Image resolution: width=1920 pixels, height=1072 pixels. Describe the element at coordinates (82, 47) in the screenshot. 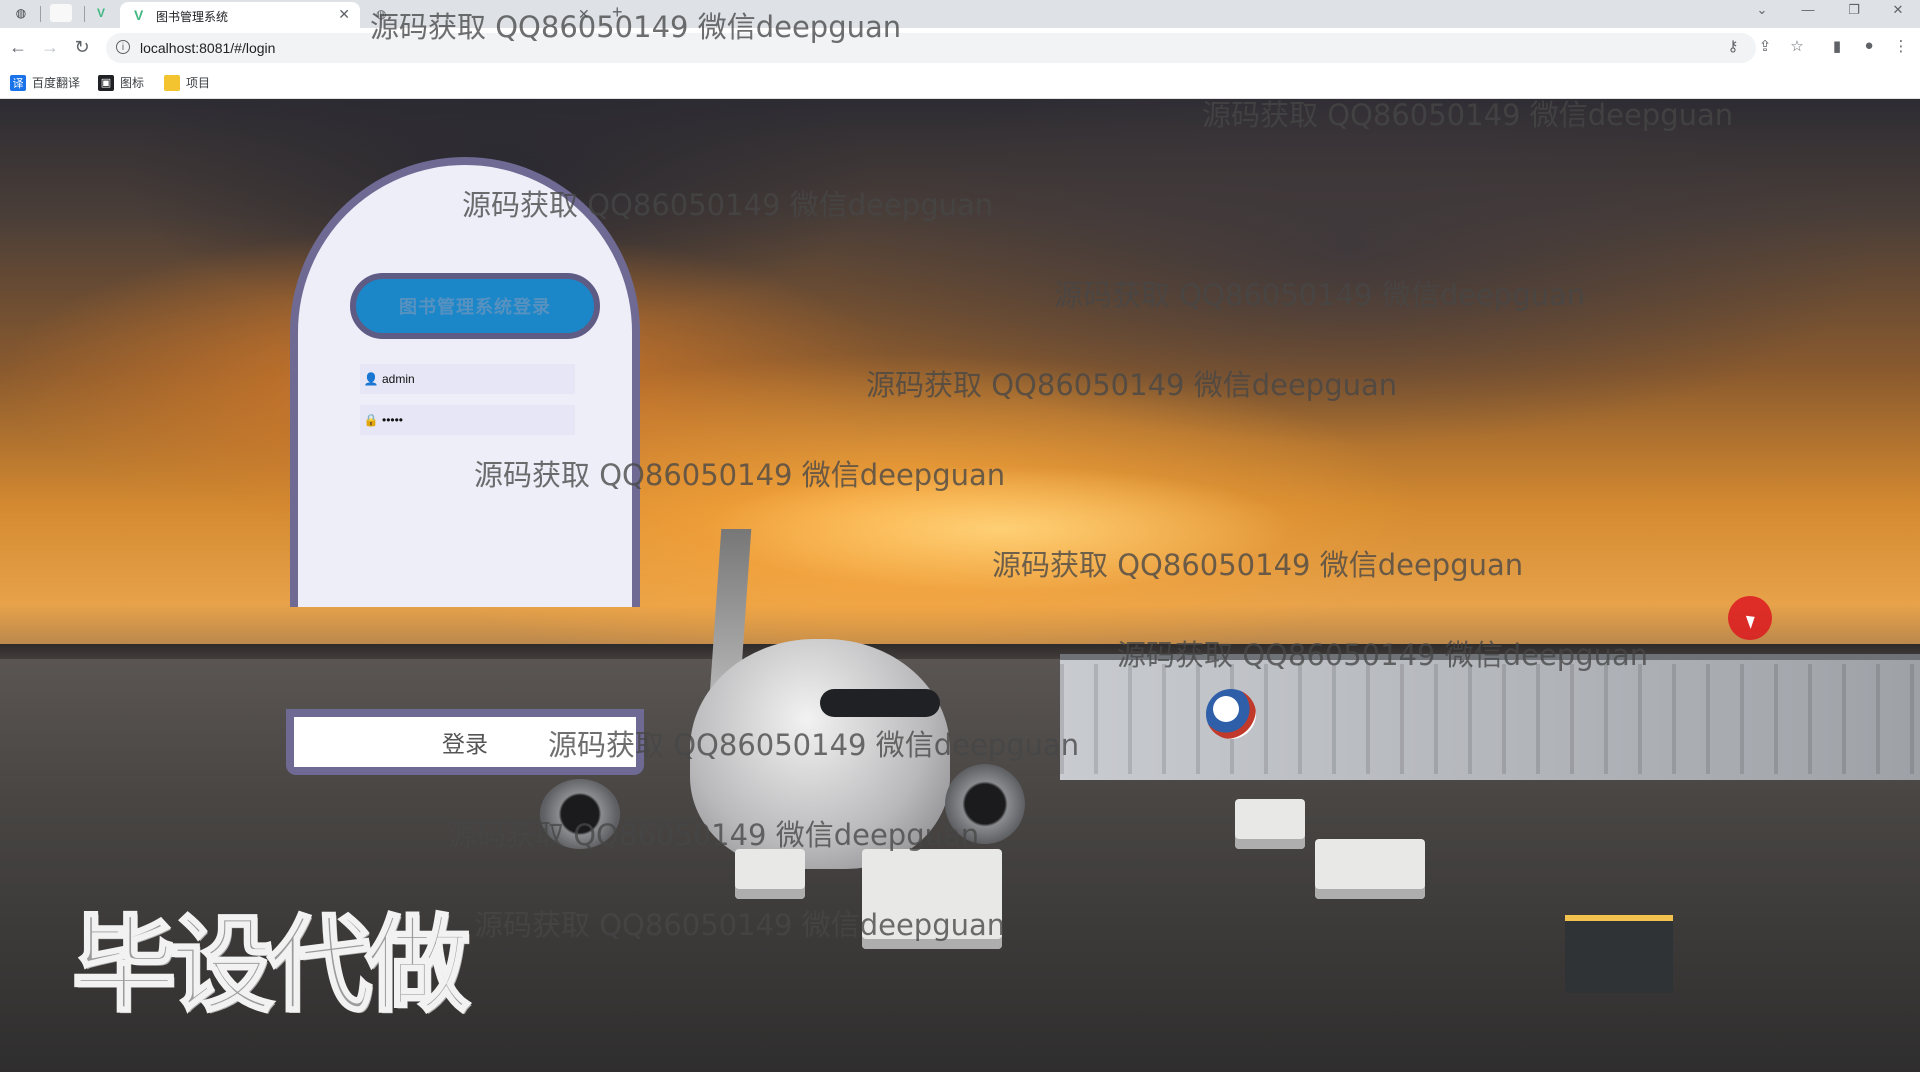

I see `reload-icon: ↻` at that location.